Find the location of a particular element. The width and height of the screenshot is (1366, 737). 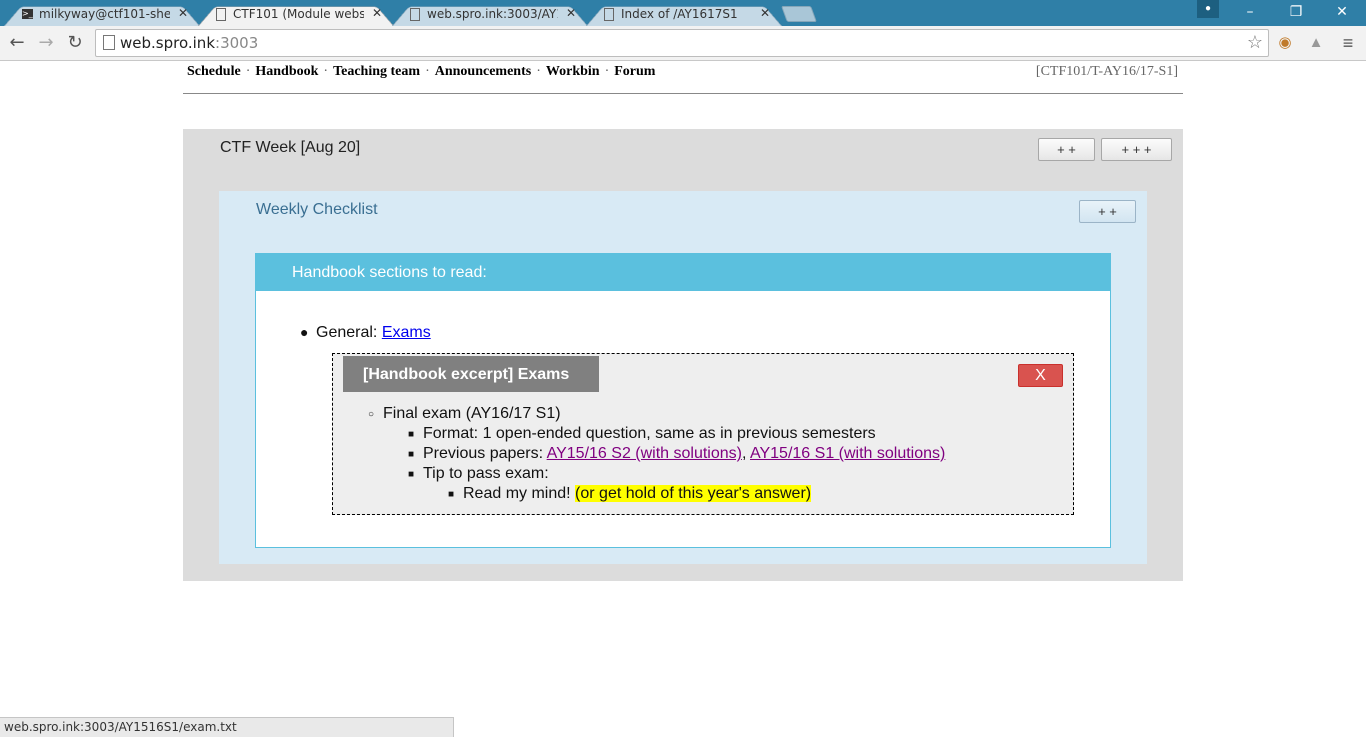

drive-extension-icon: ▲ is located at coordinates (1316, 43).